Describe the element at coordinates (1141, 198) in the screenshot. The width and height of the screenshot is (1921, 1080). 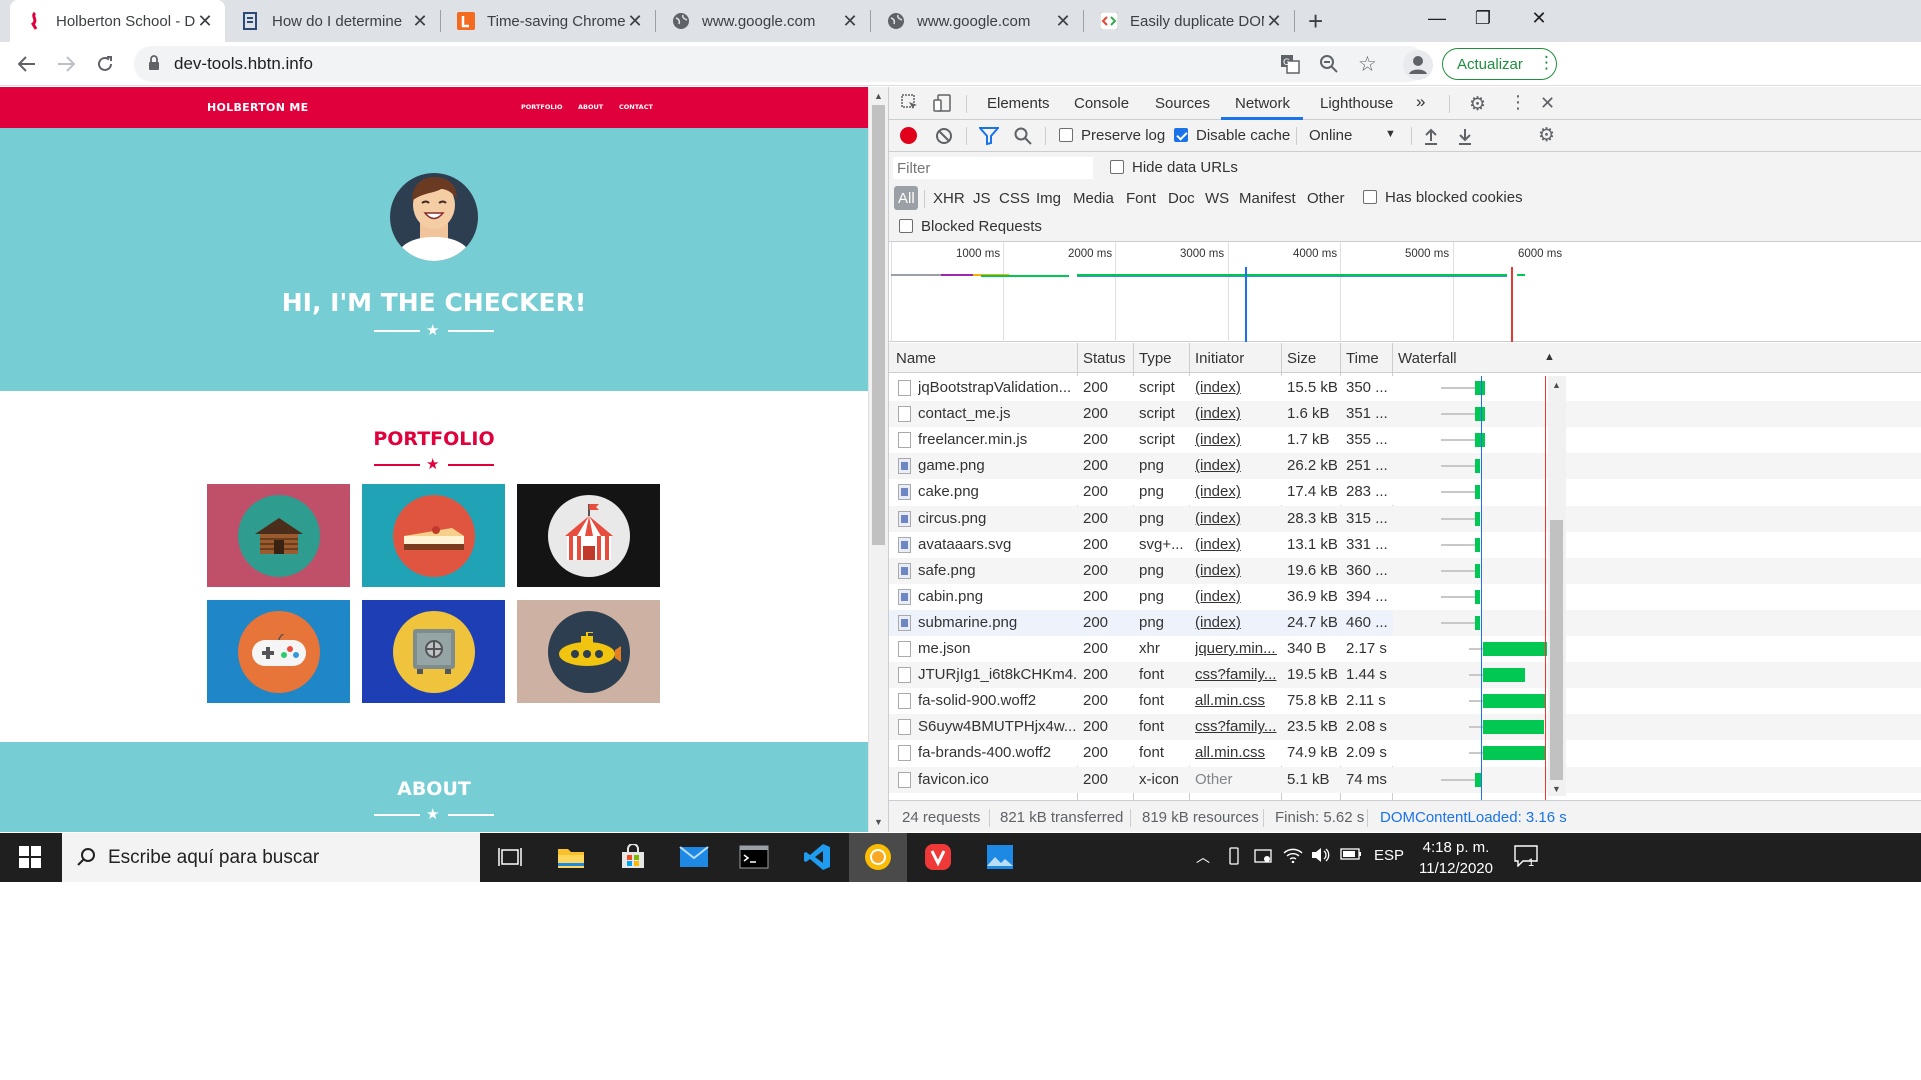
I see `filter-type-font: Font` at that location.